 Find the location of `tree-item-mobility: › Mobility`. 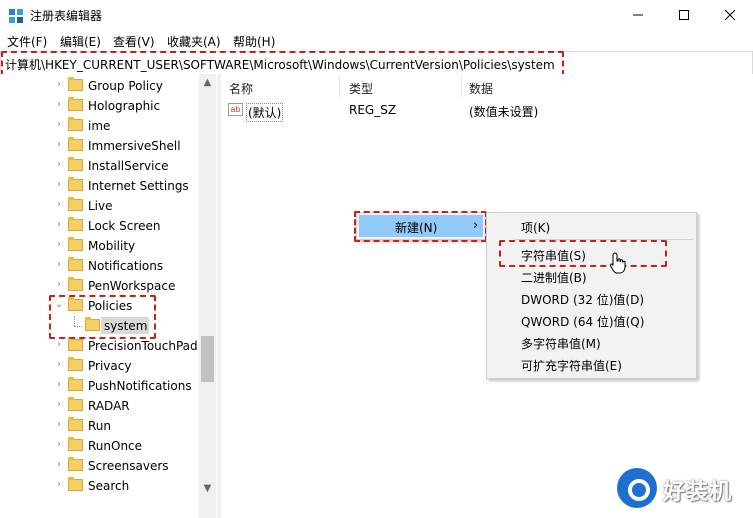

tree-item-mobility: › Mobility is located at coordinates (100, 246).